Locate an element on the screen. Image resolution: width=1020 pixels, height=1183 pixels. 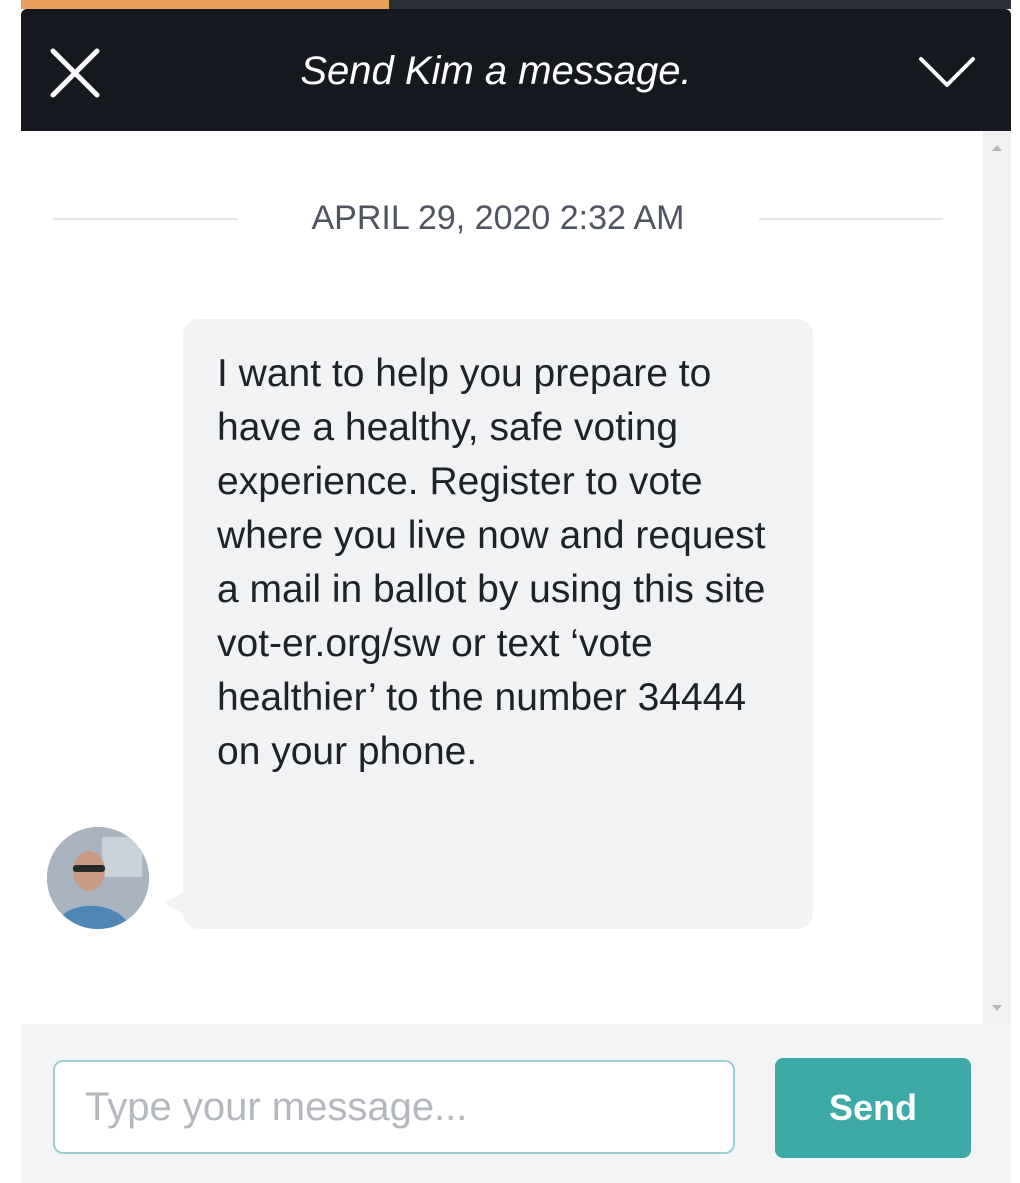
chat-header: Send Kim a message. is located at coordinates (516, 70).